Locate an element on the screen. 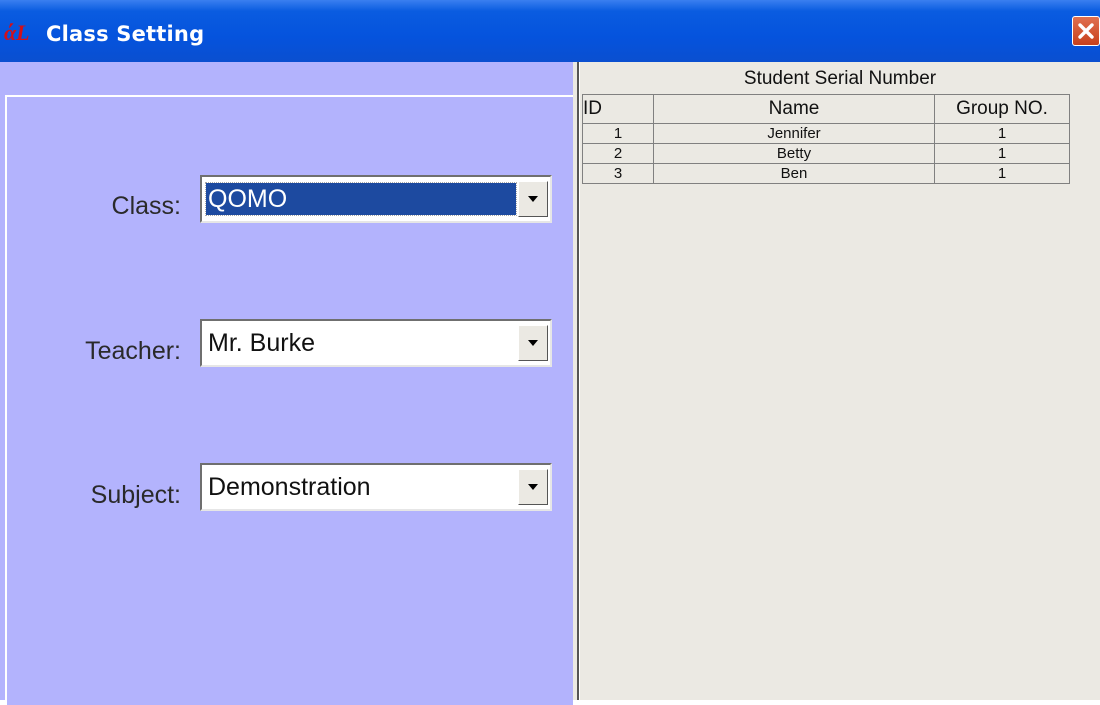 The width and height of the screenshot is (1100, 705). close-button is located at coordinates (1086, 31).